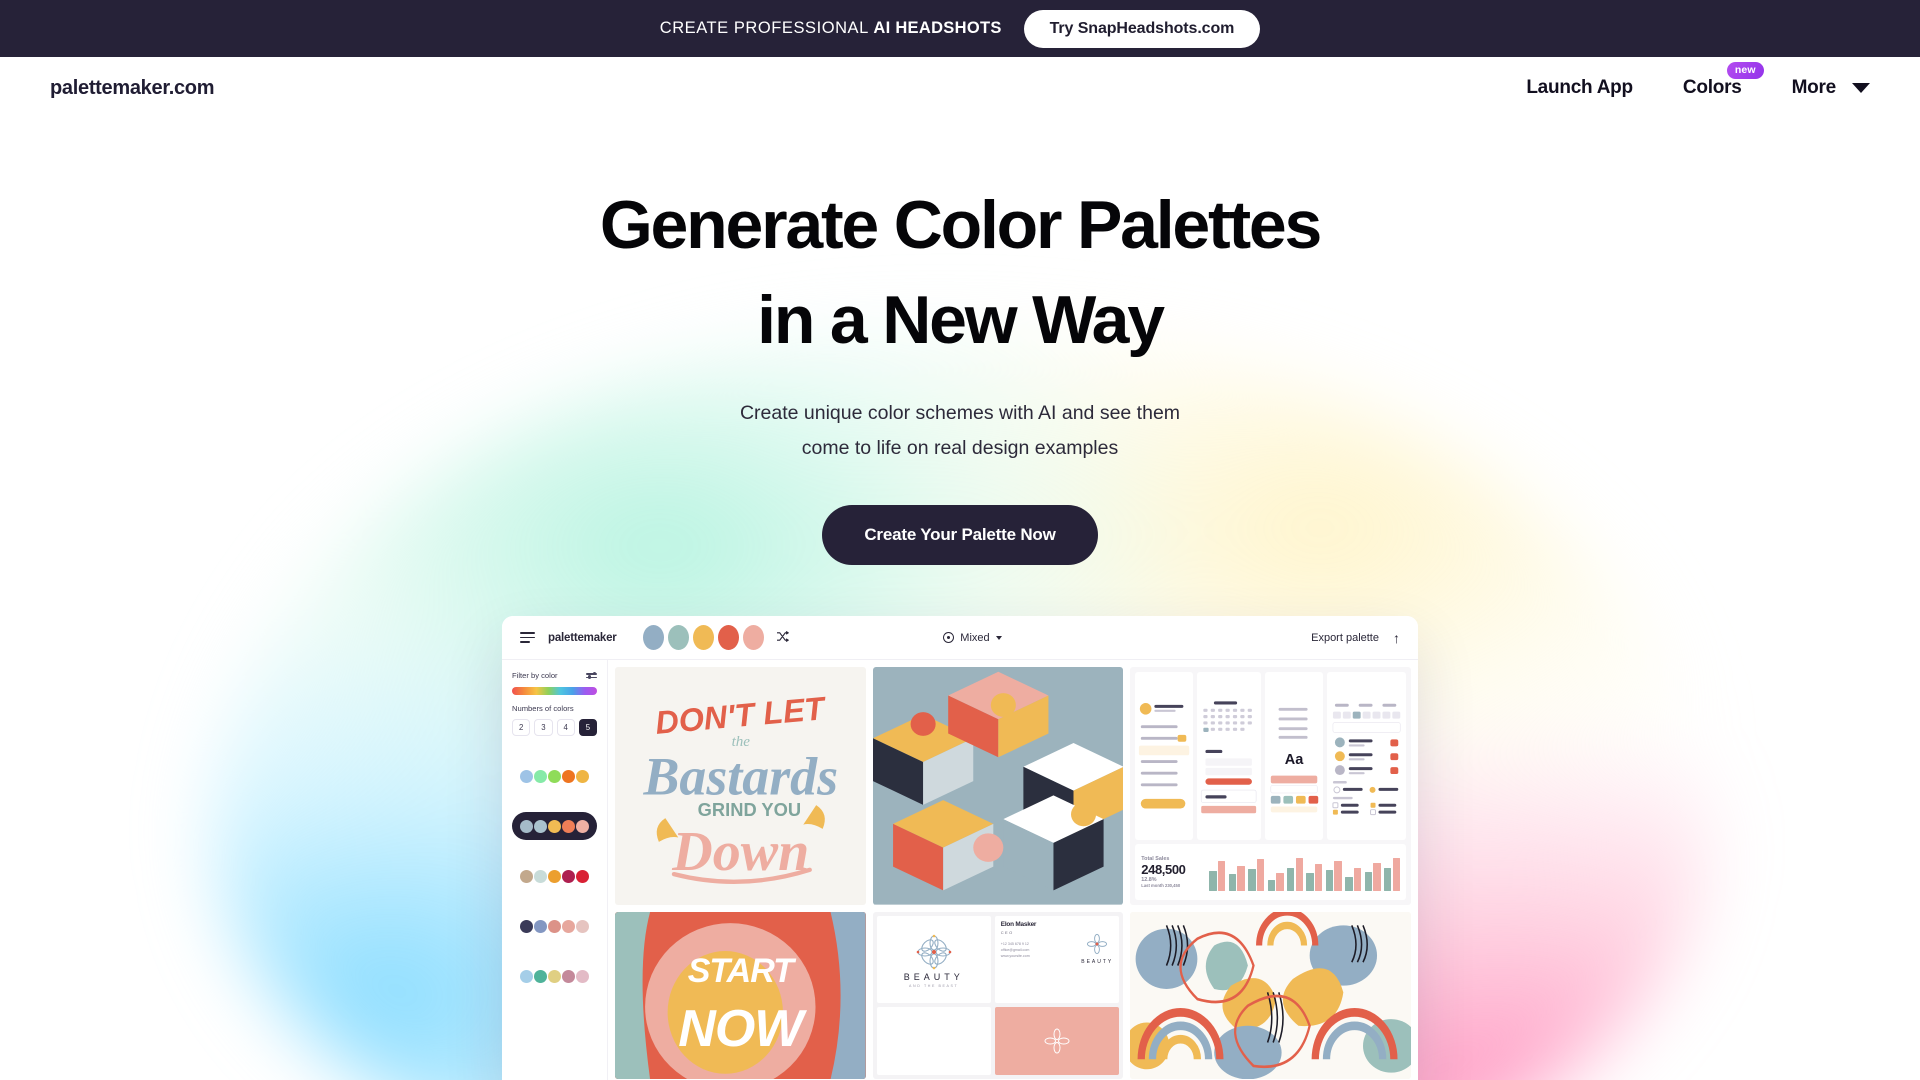 Image resolution: width=1920 pixels, height=1080 pixels. What do you see at coordinates (1712, 87) in the screenshot?
I see `nav-link-colors-label: Colors` at bounding box center [1712, 87].